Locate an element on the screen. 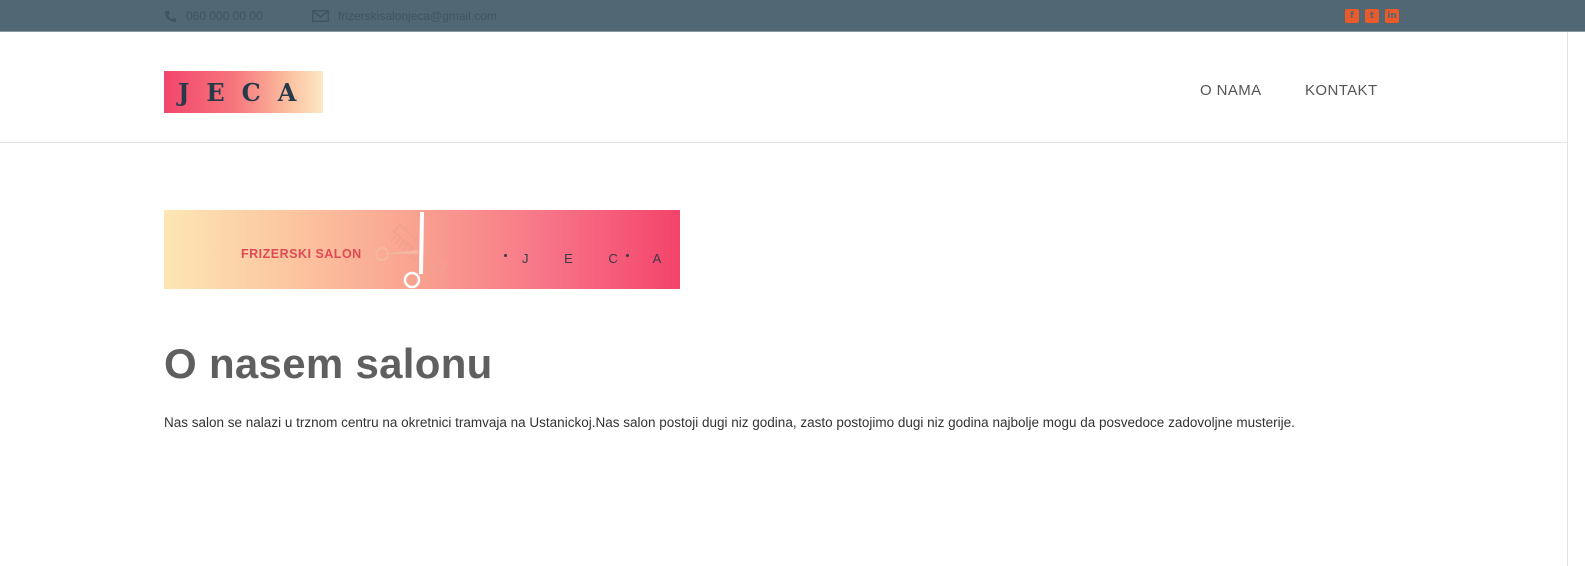 The height and width of the screenshot is (566, 1585). phone-number: 060 000 00 00 is located at coordinates (224, 16).